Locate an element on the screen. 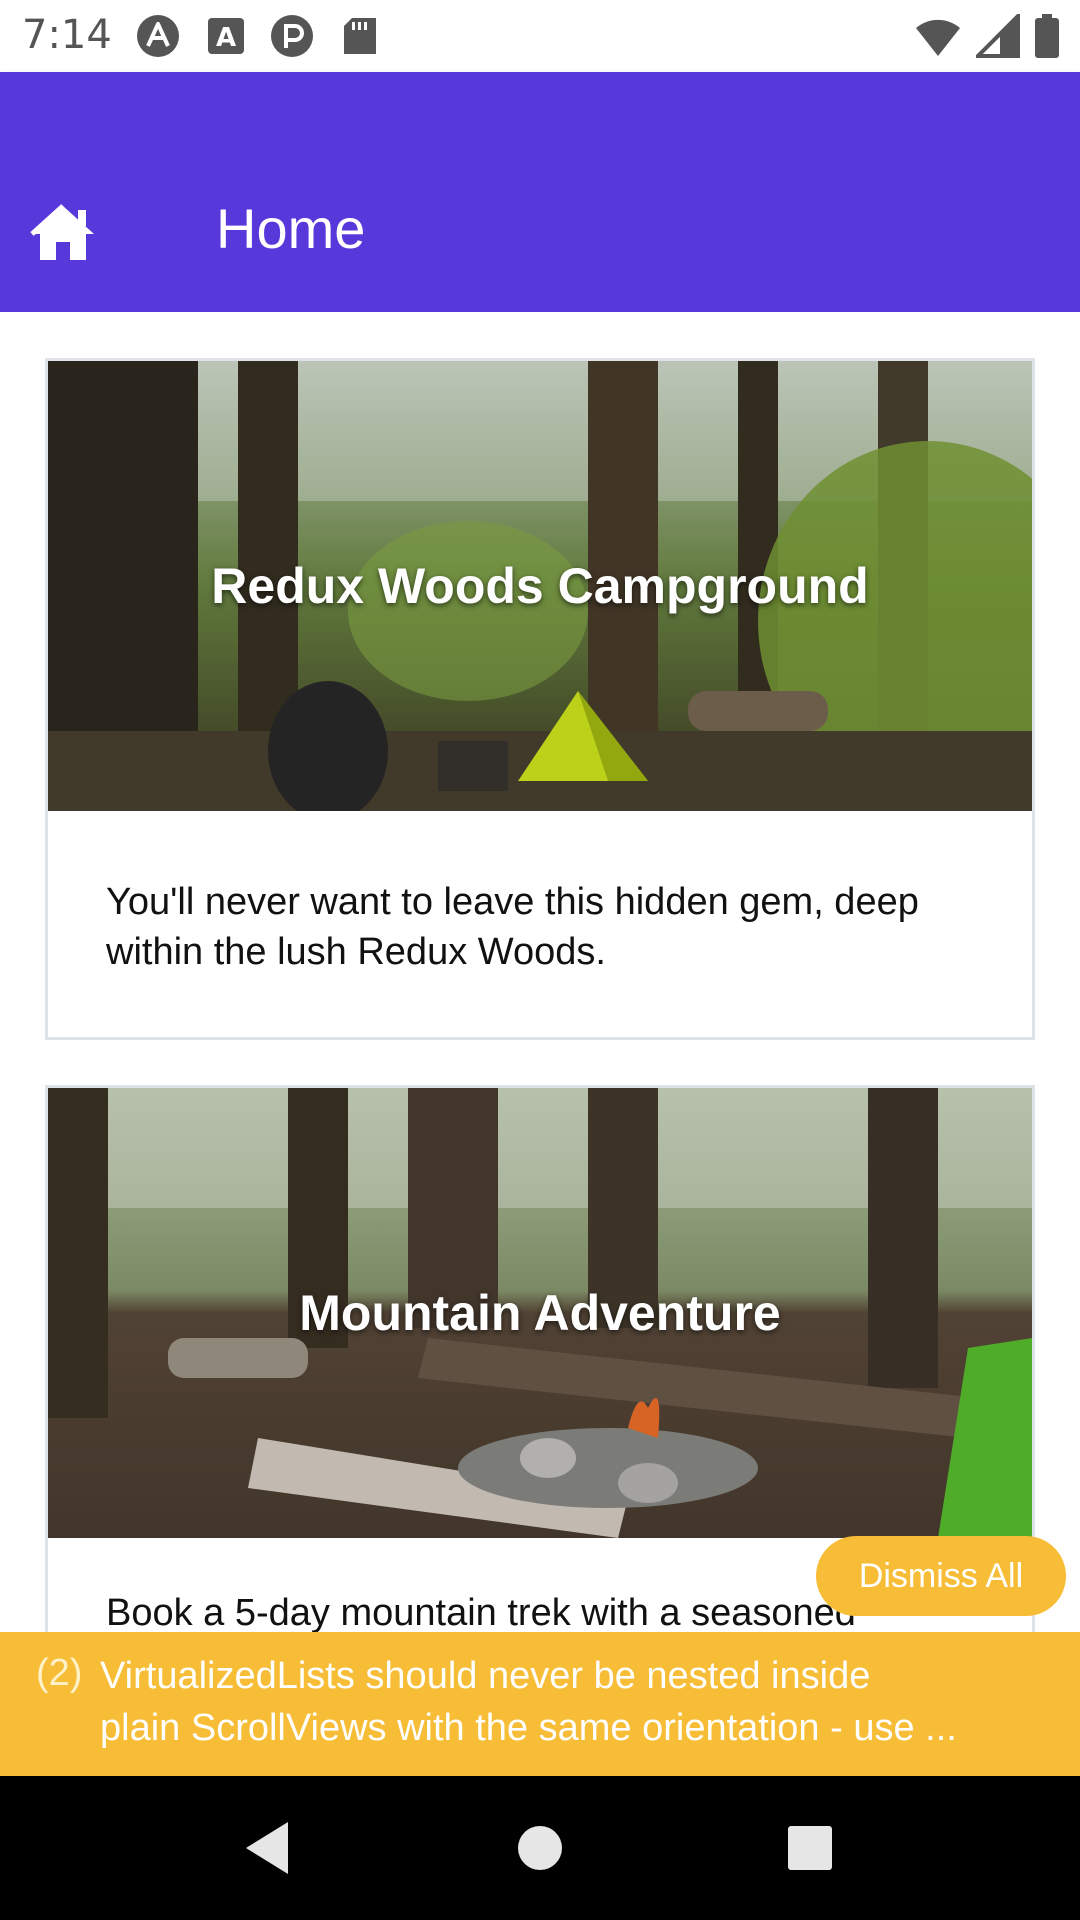 The width and height of the screenshot is (1080, 1920). svg-text: A is located at coordinates (226, 38).